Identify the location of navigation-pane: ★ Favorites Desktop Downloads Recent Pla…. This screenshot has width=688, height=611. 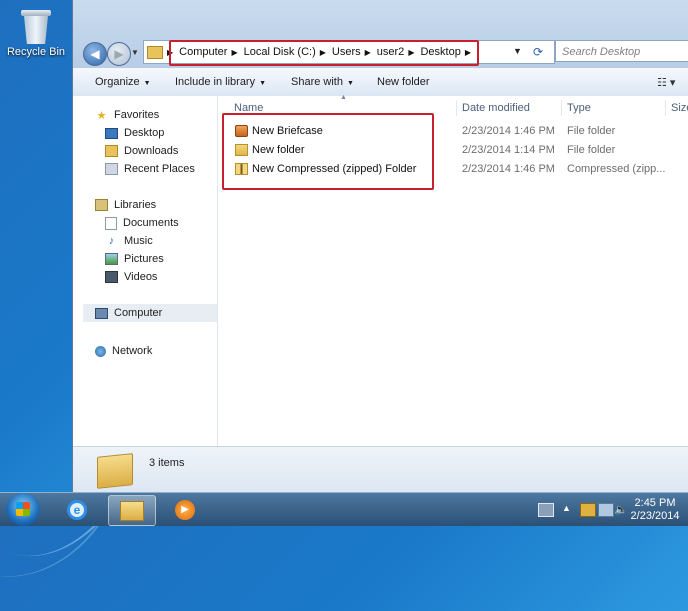
(145, 271).